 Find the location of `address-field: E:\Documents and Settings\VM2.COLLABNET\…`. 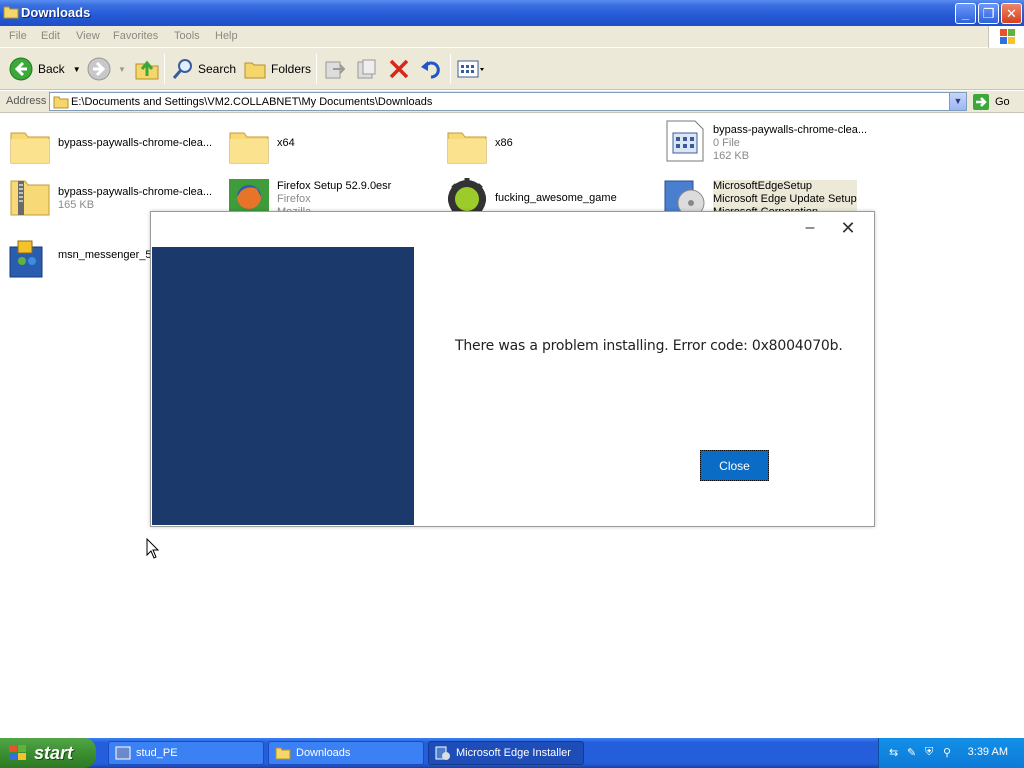

address-field: E:\Documents and Settings\VM2.COLLABNET\… is located at coordinates (508, 101).